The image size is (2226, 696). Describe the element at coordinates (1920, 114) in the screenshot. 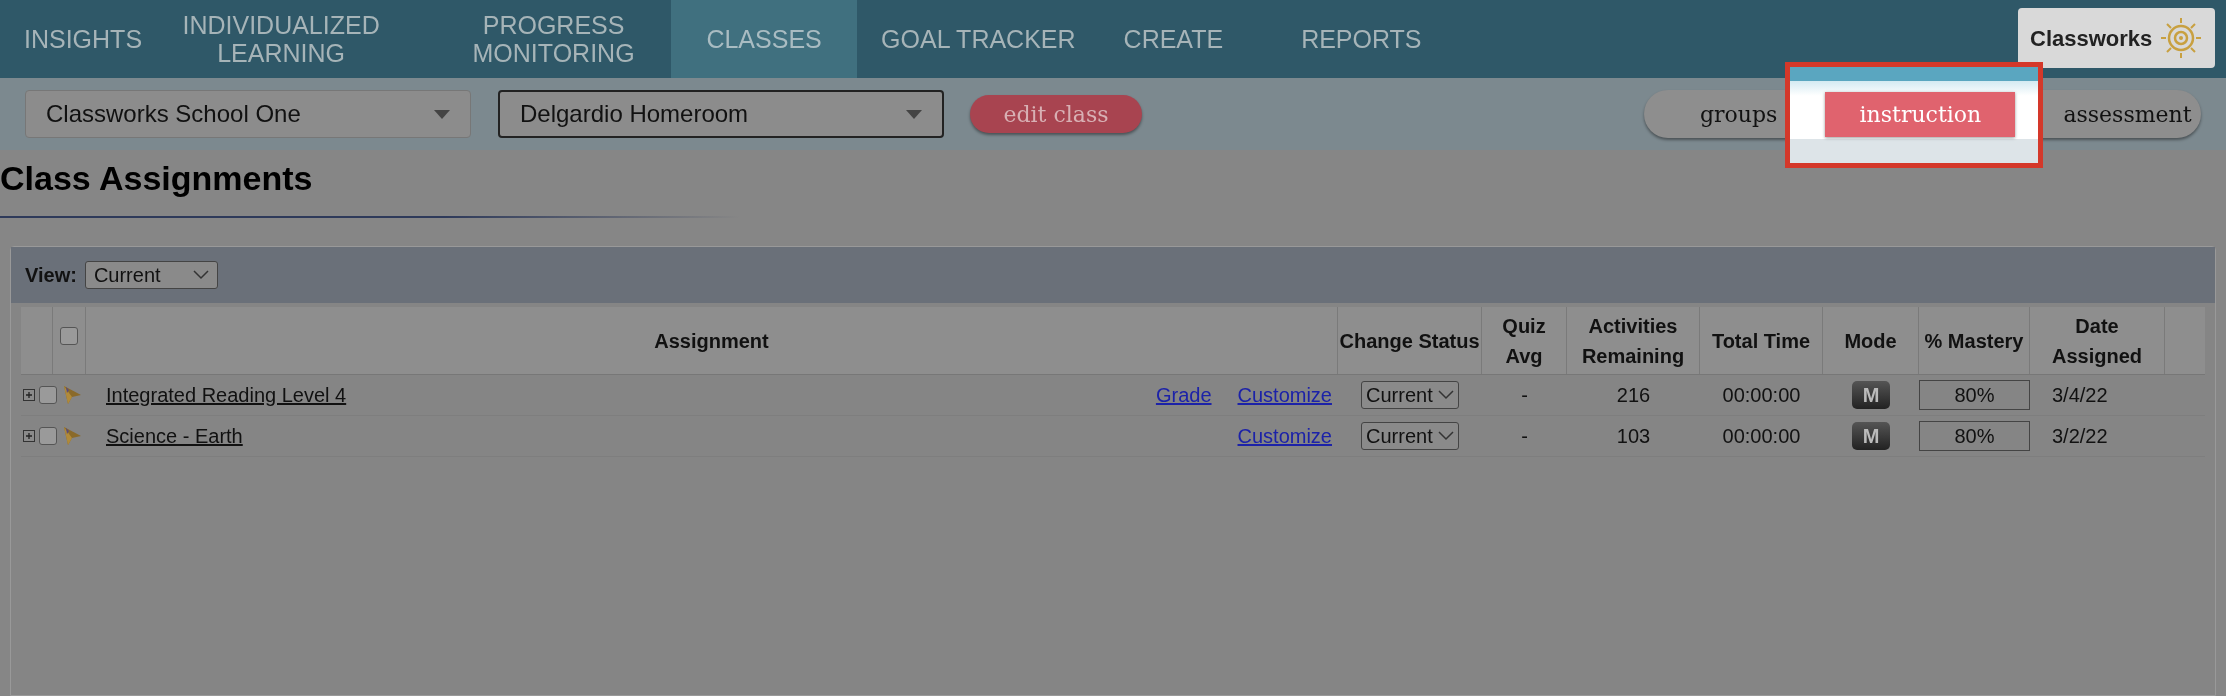

I see `view-toggle-option: instruction` at that location.